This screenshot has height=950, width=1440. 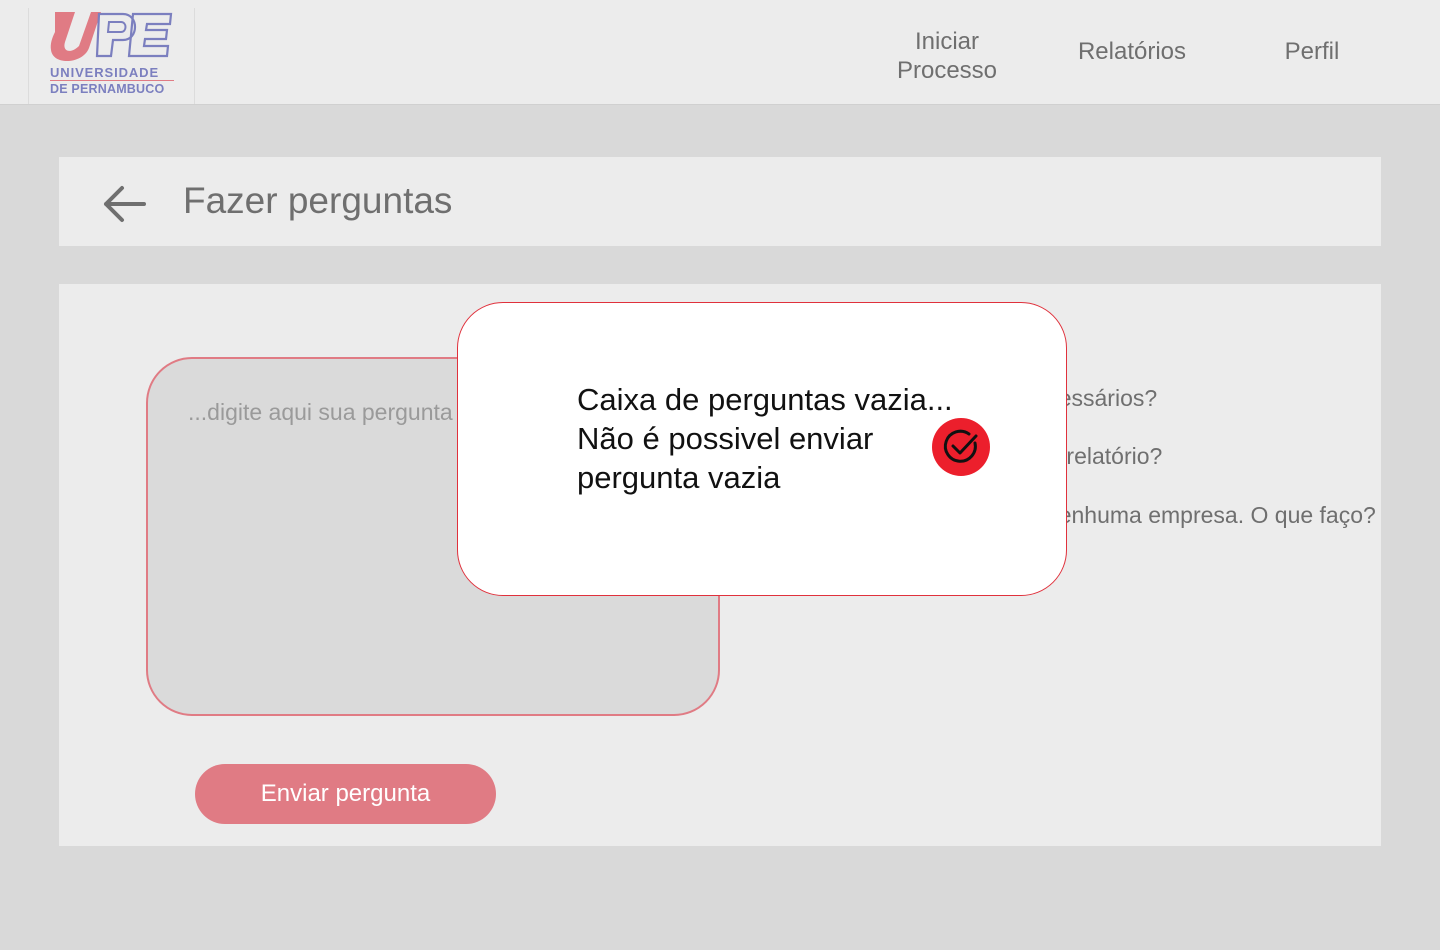 What do you see at coordinates (947, 41) in the screenshot?
I see `nav-iniciar-line1: Iniciar` at bounding box center [947, 41].